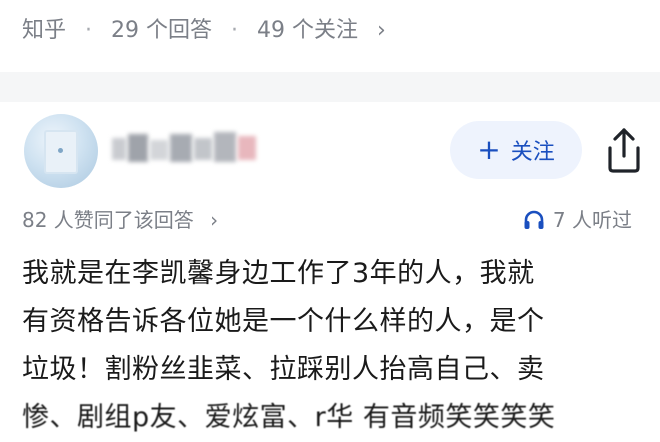  I want to click on likes-text: 82 人赞同了该回答, so click(108, 220).